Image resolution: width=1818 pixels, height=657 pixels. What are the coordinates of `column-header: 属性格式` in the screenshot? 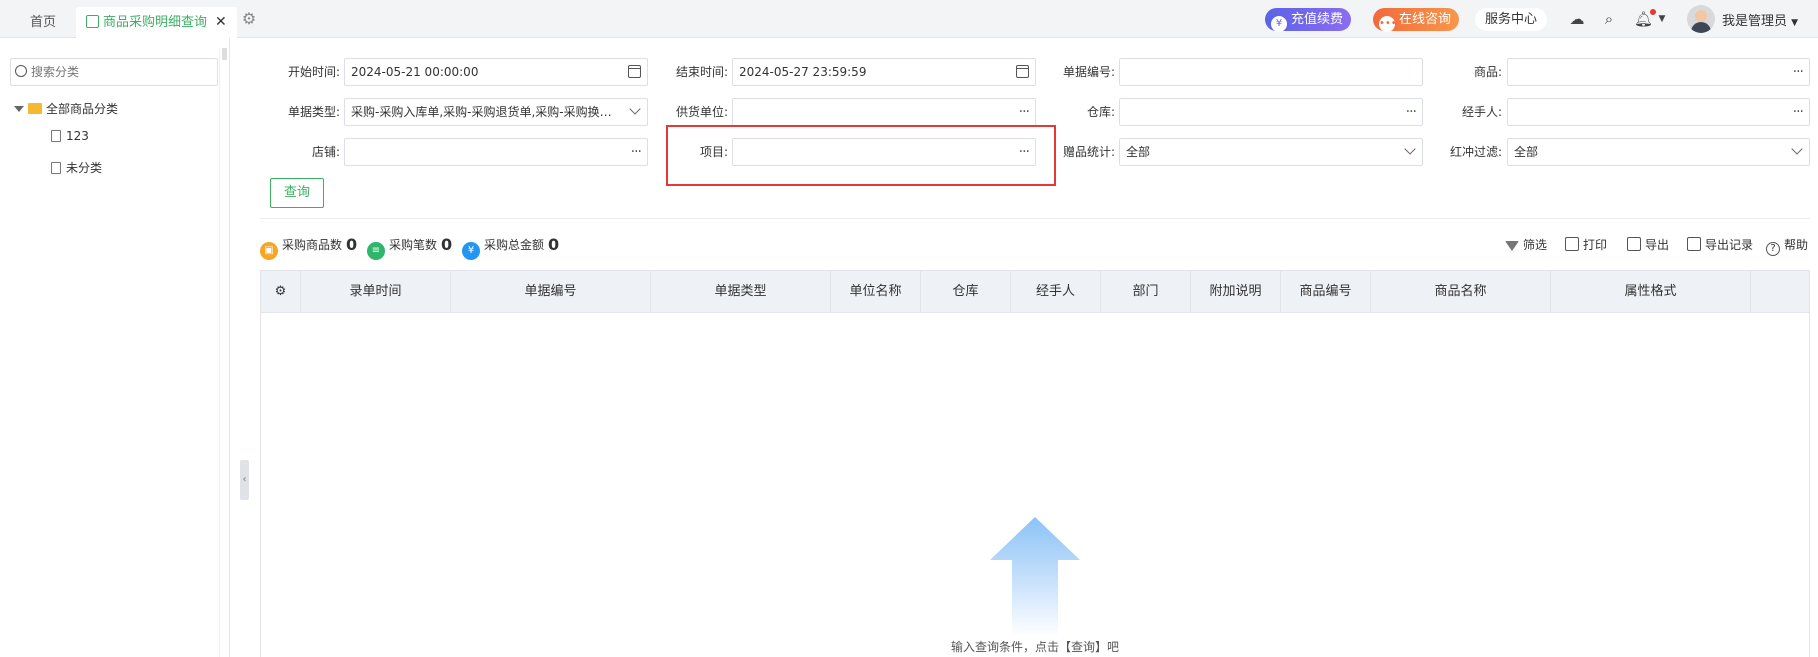 It's located at (1651, 292).